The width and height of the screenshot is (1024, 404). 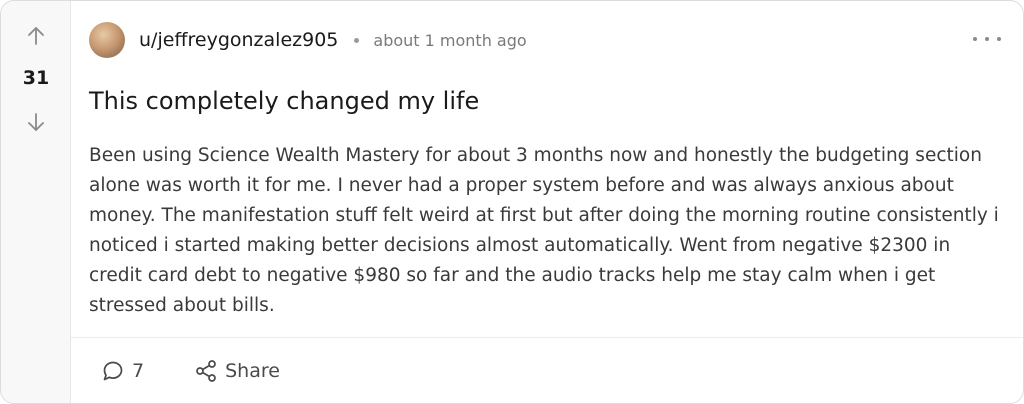 I want to click on more-options-button, so click(x=987, y=39).